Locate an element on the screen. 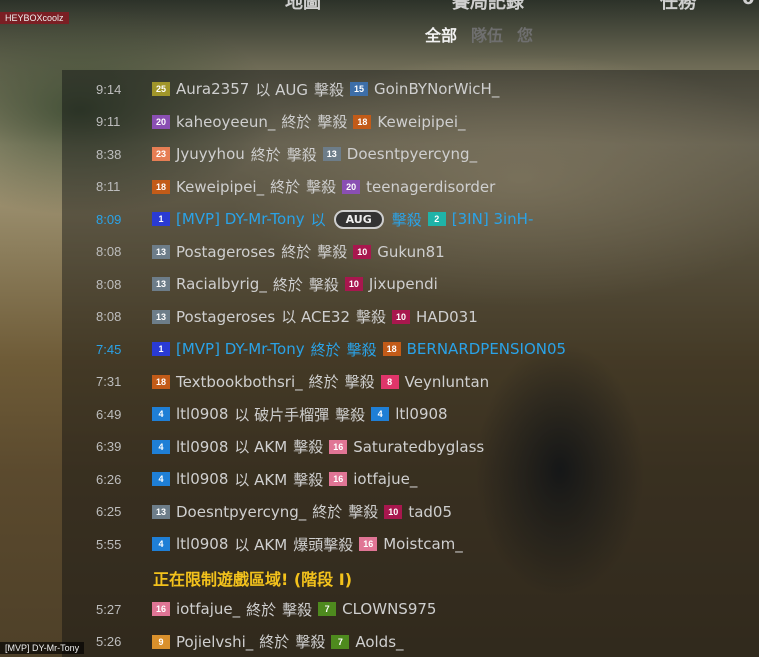 Image resolution: width=759 pixels, height=657 pixels. tab-you: 您 is located at coordinates (525, 34).